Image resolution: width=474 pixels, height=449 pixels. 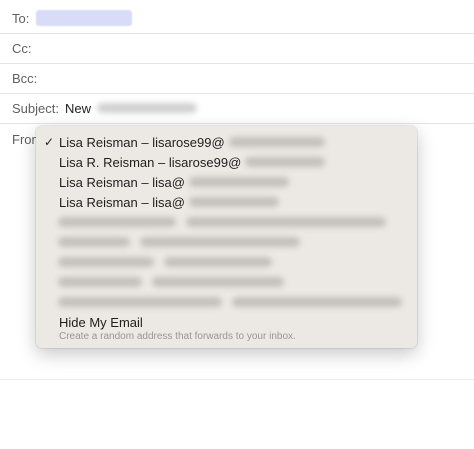 I want to click on subject-label: Subject:, so click(x=35, y=108).